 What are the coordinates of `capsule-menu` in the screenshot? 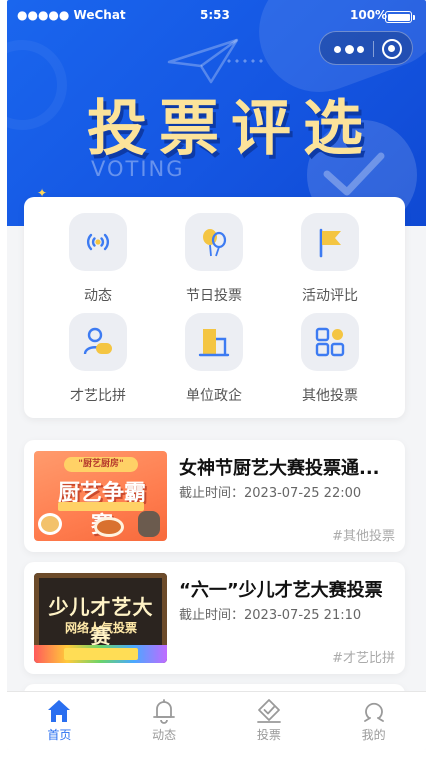 It's located at (366, 48).